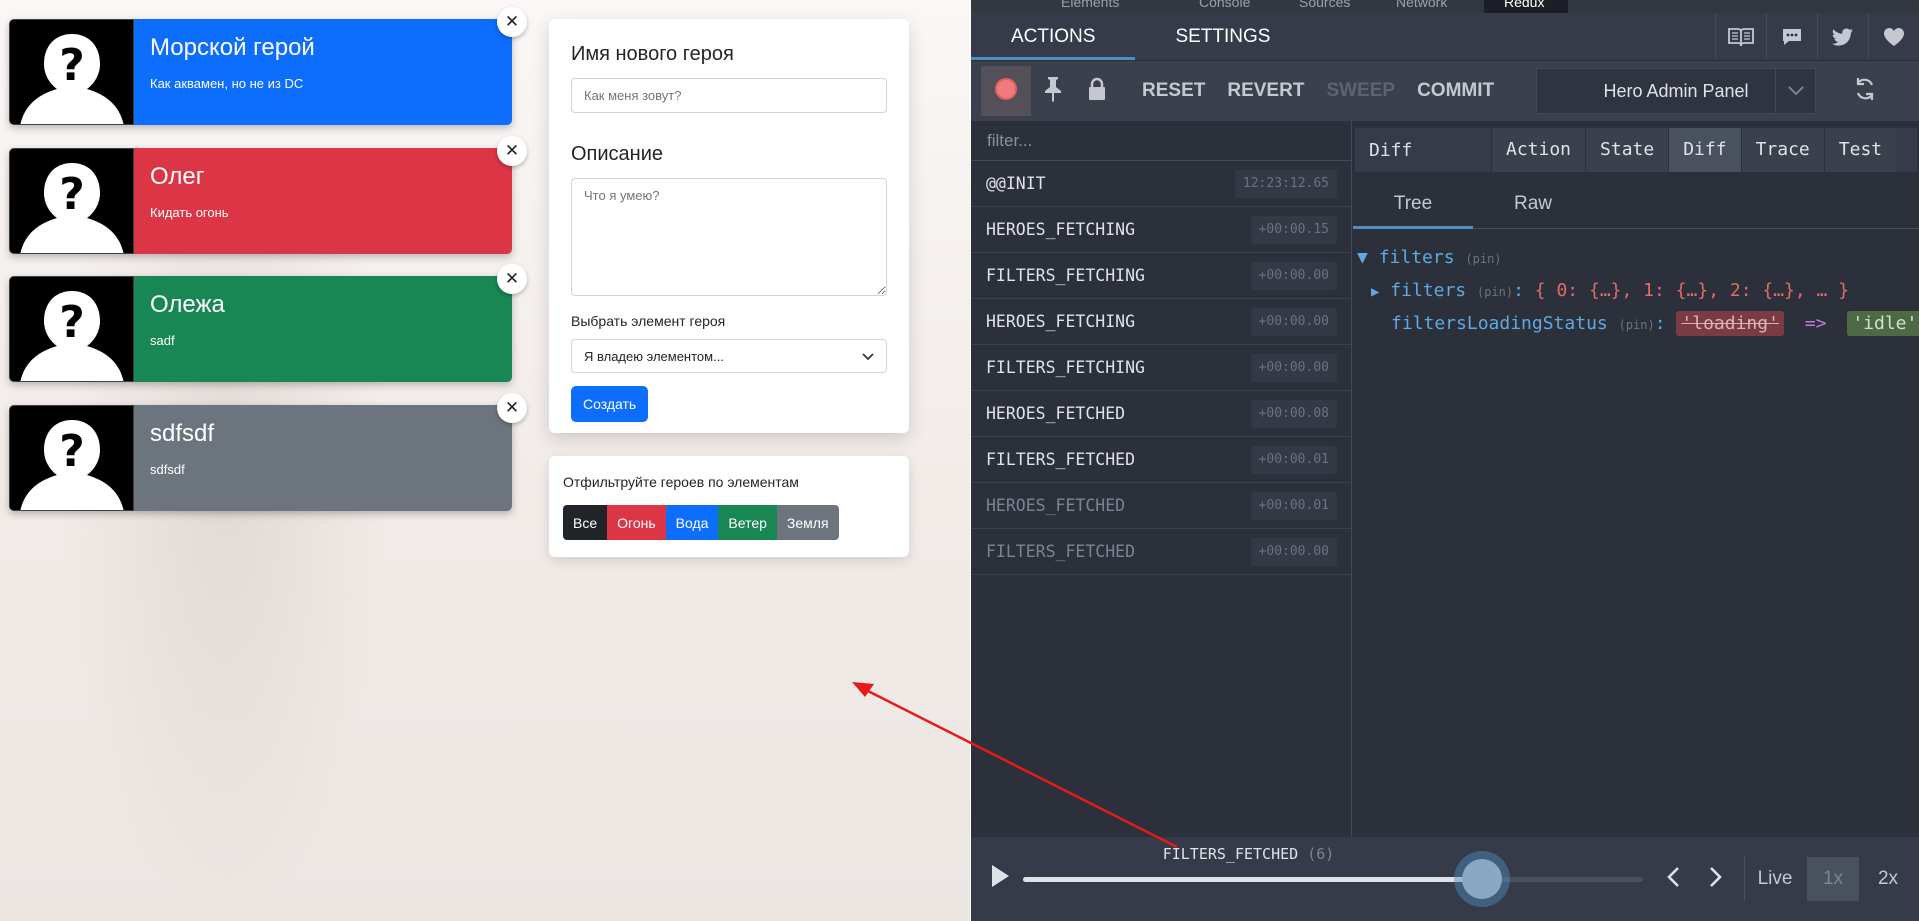  What do you see at coordinates (1429, 258) in the screenshot?
I see `tree-node-filters: ▼ filters (pin)` at bounding box center [1429, 258].